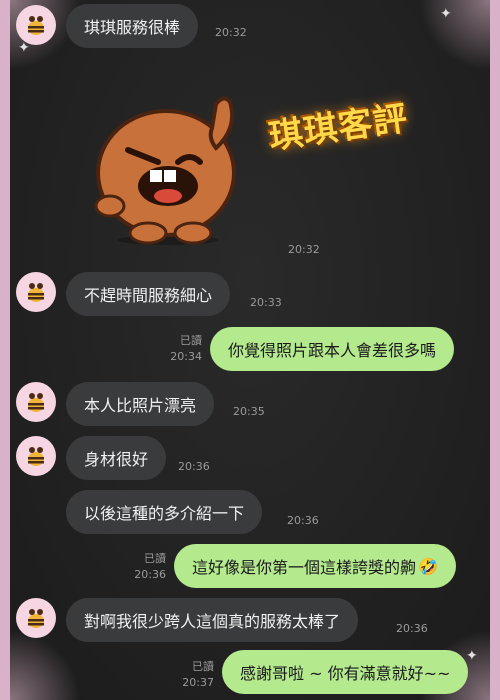 The image size is (500, 700). I want to click on message-bubble: 這好像是你第一個這樣誇獎的齁 🤣, so click(315, 566).